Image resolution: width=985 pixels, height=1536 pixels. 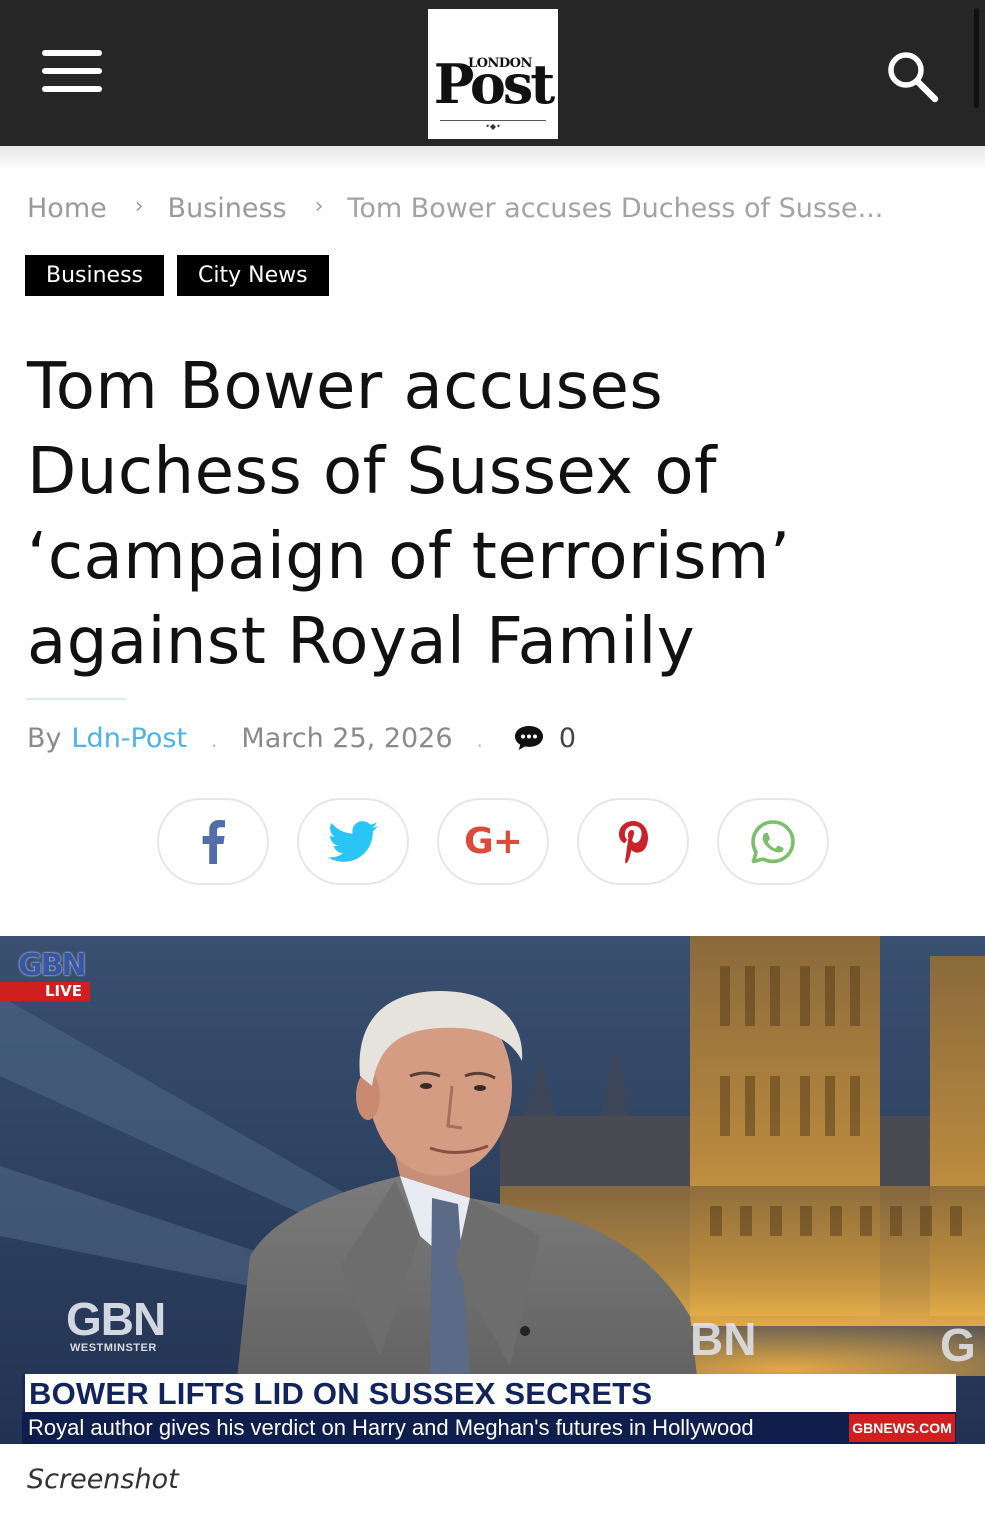 I want to click on whatsapp-icon, so click(x=773, y=841).